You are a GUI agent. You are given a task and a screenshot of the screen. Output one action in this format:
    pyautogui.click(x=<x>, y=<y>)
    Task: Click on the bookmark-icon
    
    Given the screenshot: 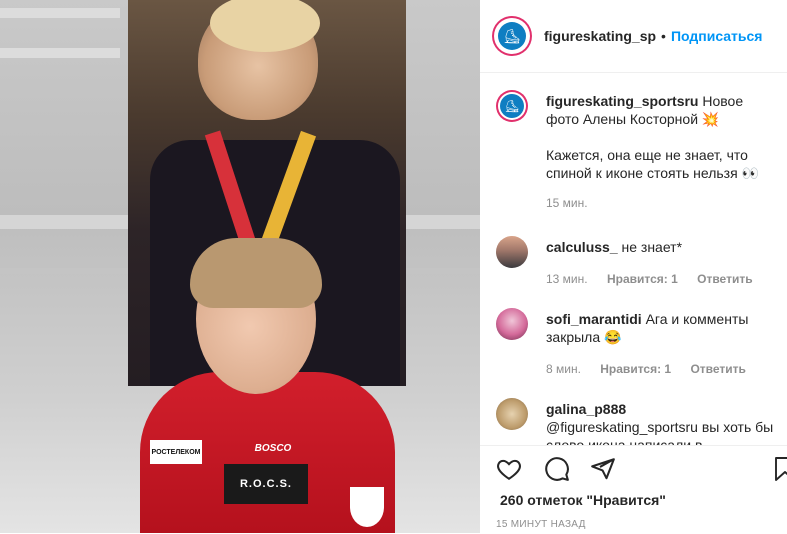 What is the action you would take?
    pyautogui.click(x=780, y=469)
    